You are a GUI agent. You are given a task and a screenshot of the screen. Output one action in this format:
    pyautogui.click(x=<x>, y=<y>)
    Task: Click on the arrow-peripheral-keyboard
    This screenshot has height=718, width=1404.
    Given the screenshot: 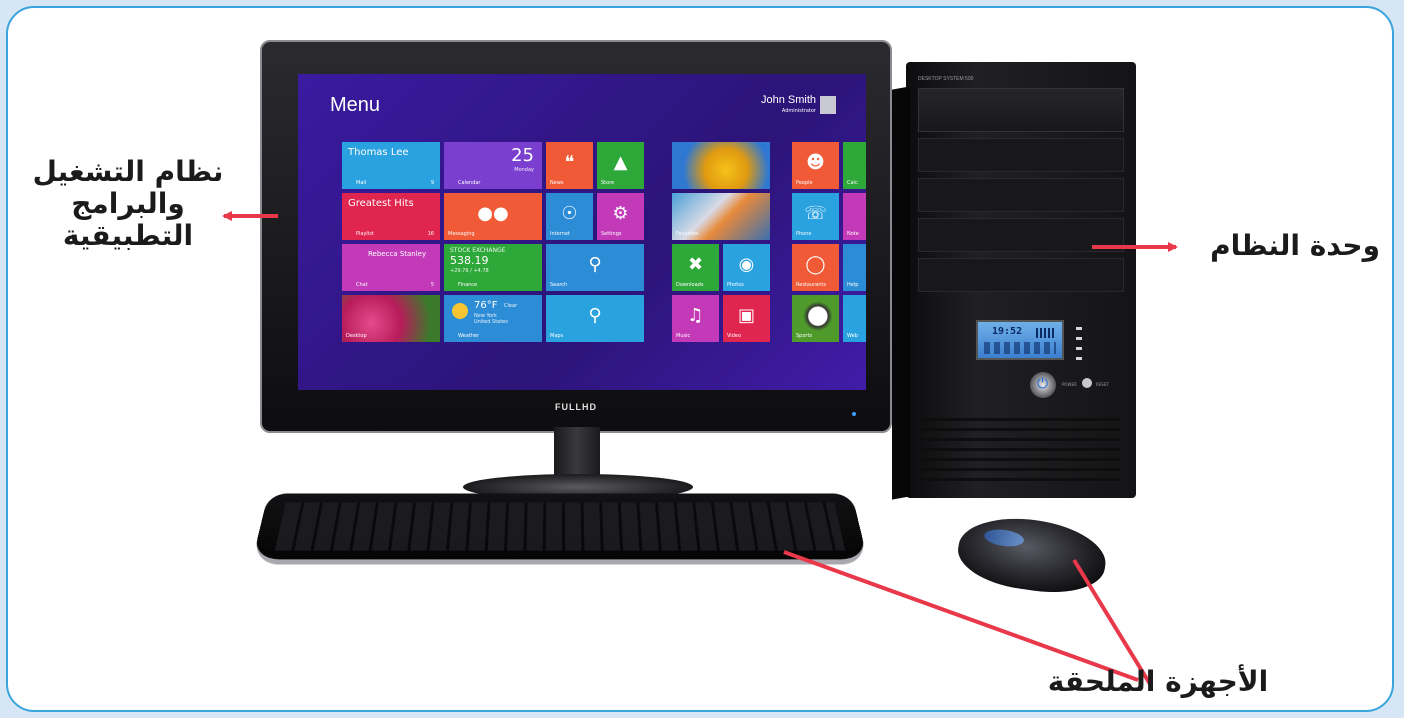 What is the action you would take?
    pyautogui.click(x=961, y=616)
    